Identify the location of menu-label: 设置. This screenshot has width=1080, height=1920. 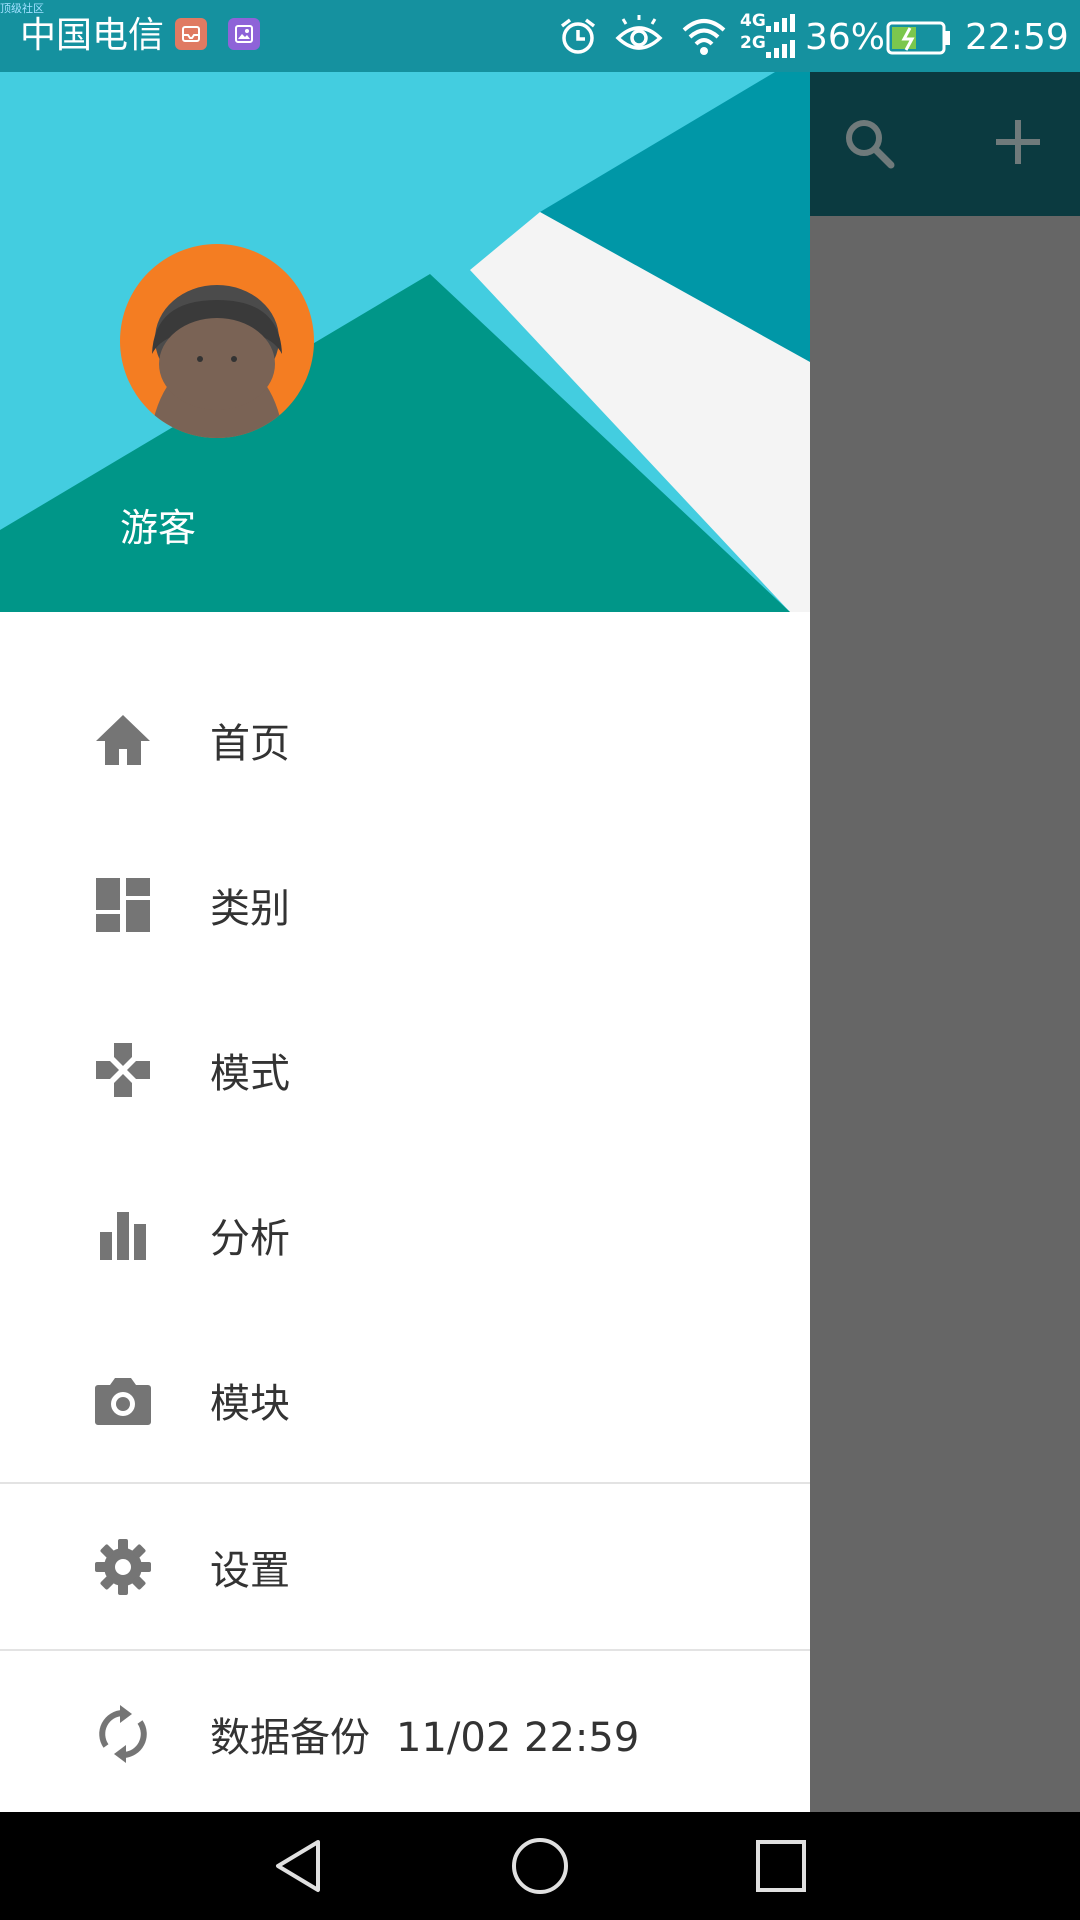
(250, 1570).